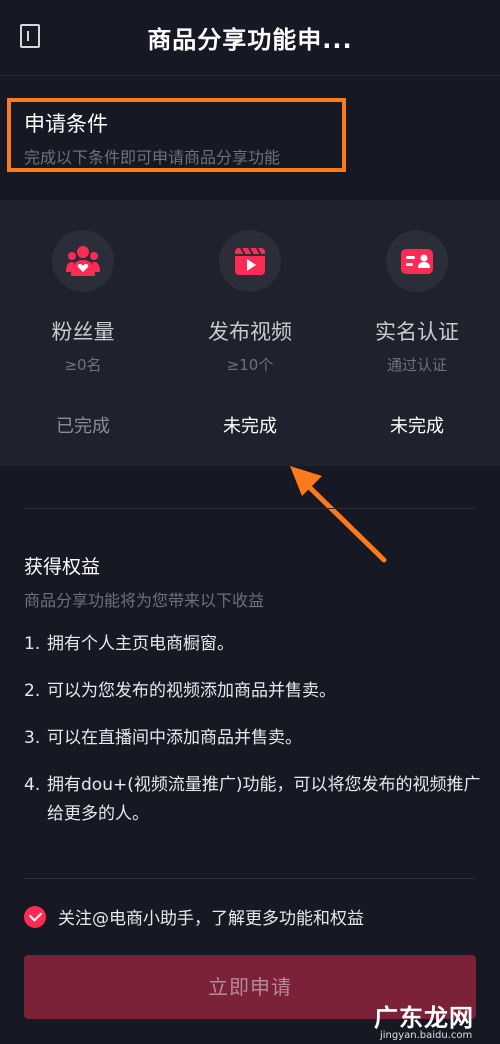  Describe the element at coordinates (32, 691) in the screenshot. I see `list-number: 2.` at that location.